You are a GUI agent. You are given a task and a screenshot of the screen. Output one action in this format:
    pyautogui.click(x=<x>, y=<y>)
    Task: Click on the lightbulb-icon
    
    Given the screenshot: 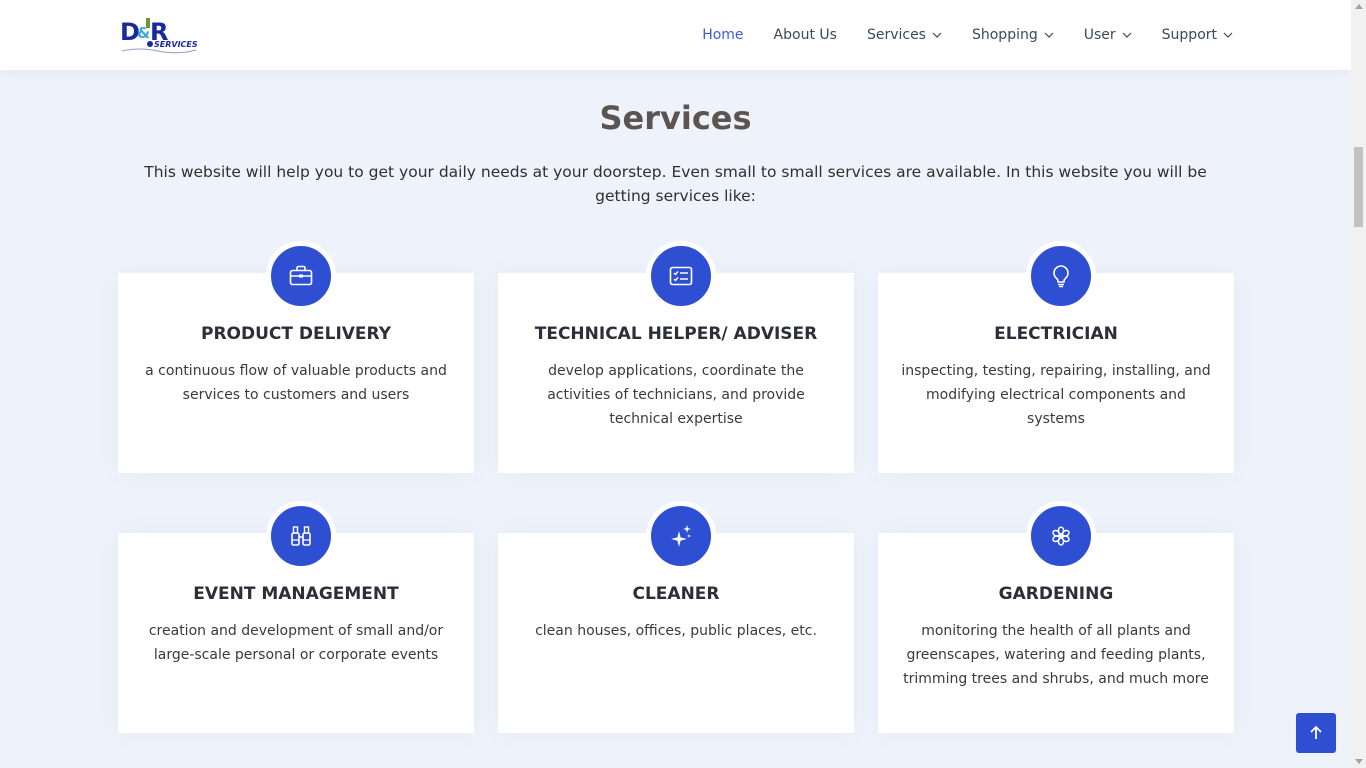 What is the action you would take?
    pyautogui.click(x=1061, y=276)
    